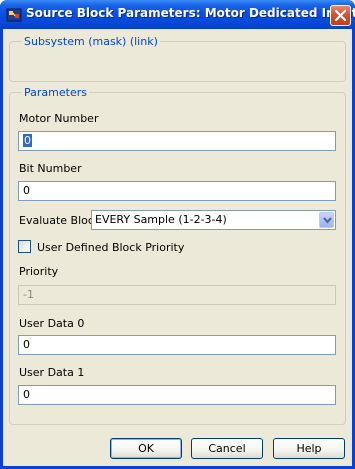  I want to click on user-defined-priority-checkbox, so click(24, 246).